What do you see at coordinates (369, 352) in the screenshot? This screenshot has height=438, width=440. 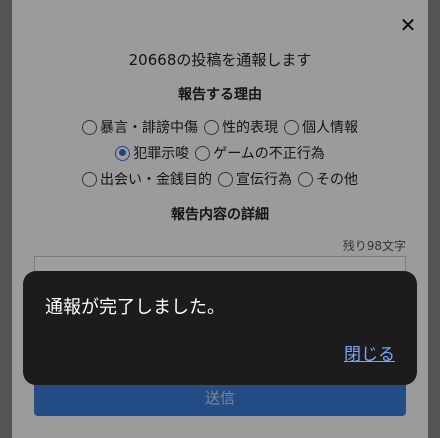 I see `toast-close-button: 閉じる` at bounding box center [369, 352].